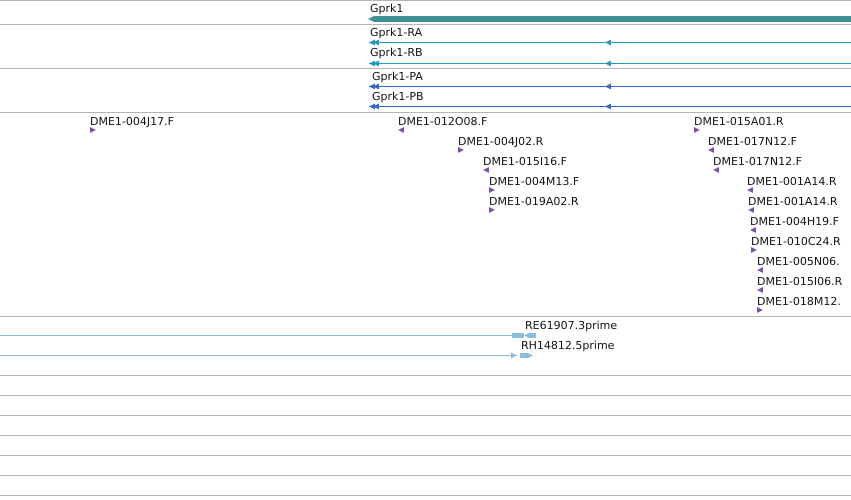 Image resolution: width=851 pixels, height=500 pixels. I want to click on feature-label: Gprk1-PA, so click(397, 76).